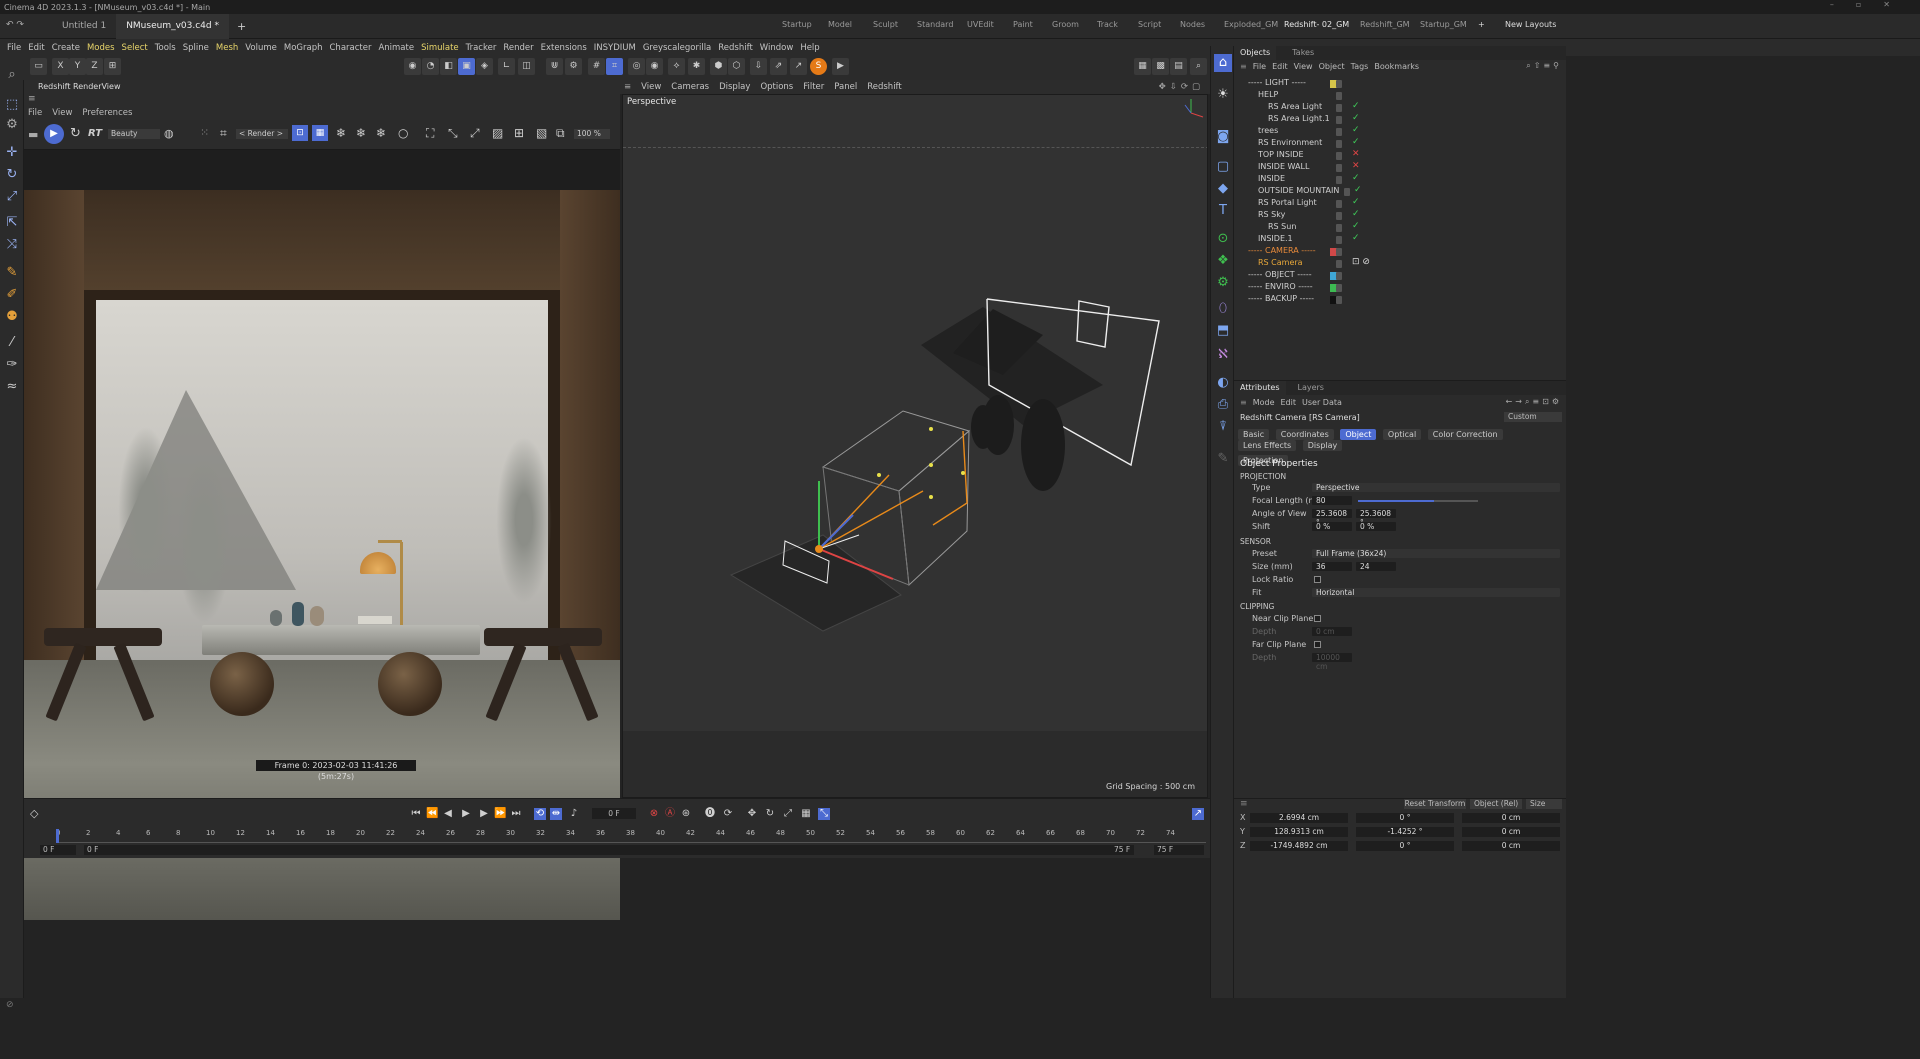  I want to click on sensor-height-field: 24, so click(1376, 566).